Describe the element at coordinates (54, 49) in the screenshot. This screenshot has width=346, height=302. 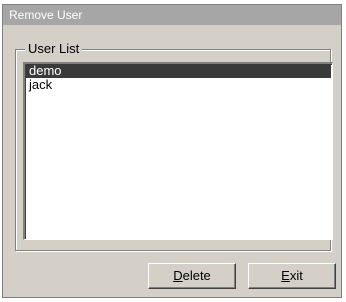
I see `user-list-label: User List` at that location.